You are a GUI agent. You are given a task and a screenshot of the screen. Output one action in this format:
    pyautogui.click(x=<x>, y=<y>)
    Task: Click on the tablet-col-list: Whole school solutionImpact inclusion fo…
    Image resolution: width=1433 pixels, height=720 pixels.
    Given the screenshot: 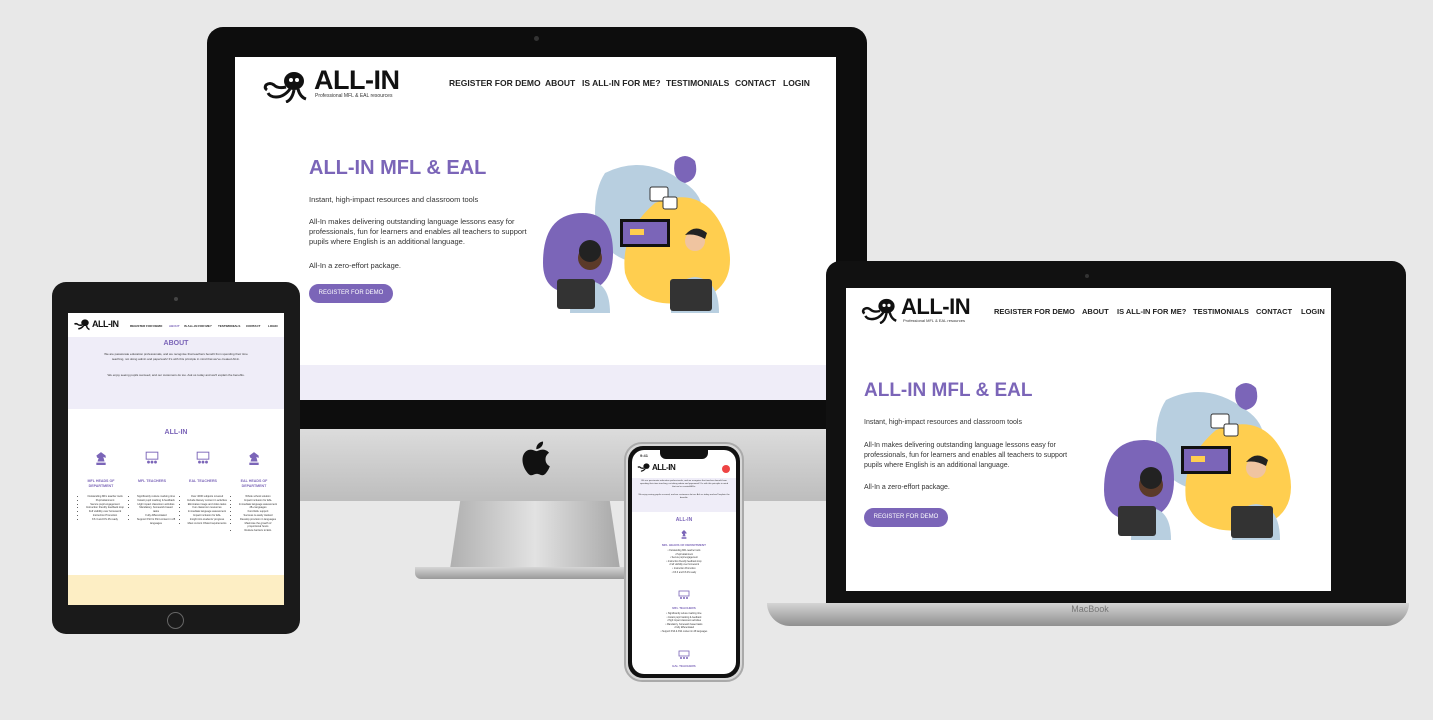 What is the action you would take?
    pyautogui.click(x=255, y=514)
    